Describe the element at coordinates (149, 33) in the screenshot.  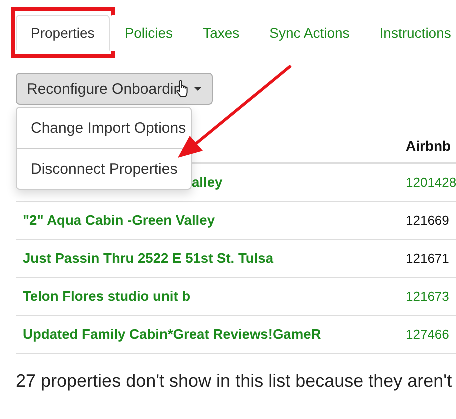
I see `tab: Policies` at that location.